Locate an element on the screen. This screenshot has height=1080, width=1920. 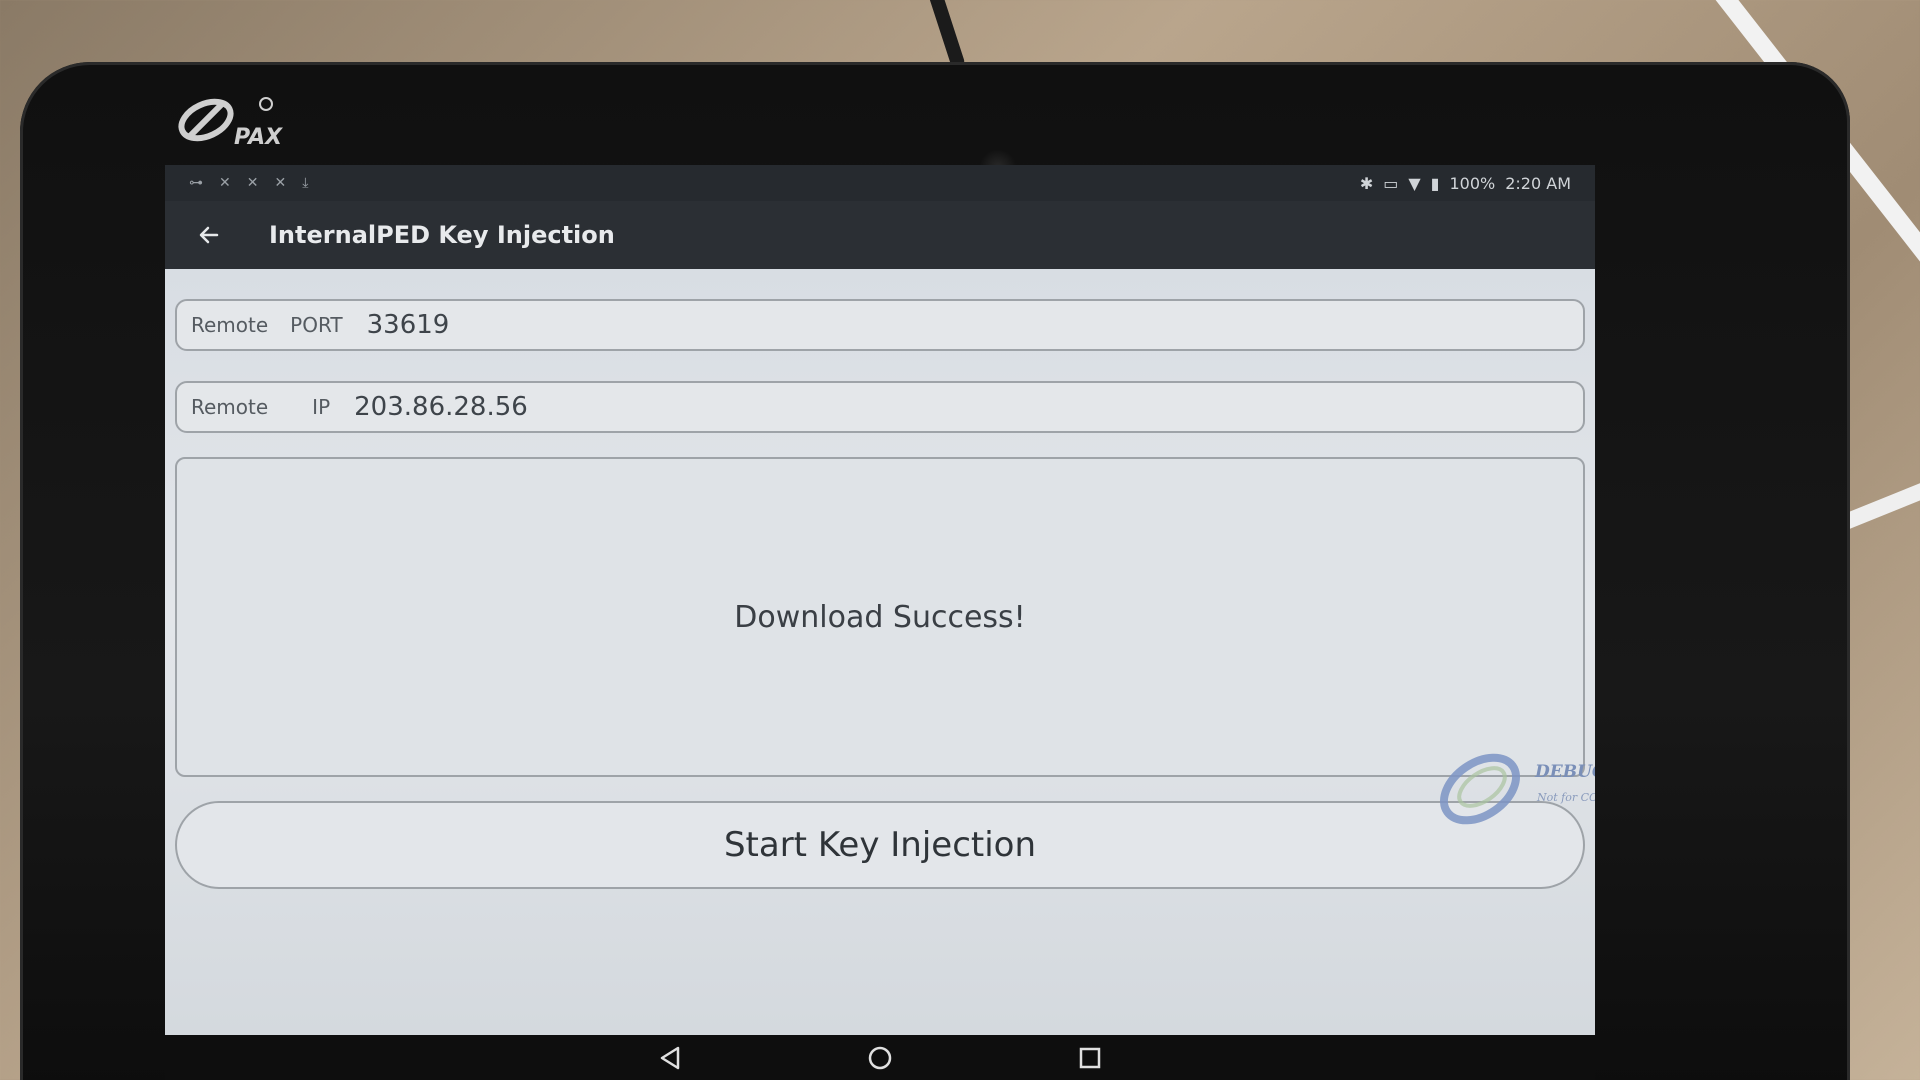
debug-watermark-icon is located at coordinates (1480, 789).